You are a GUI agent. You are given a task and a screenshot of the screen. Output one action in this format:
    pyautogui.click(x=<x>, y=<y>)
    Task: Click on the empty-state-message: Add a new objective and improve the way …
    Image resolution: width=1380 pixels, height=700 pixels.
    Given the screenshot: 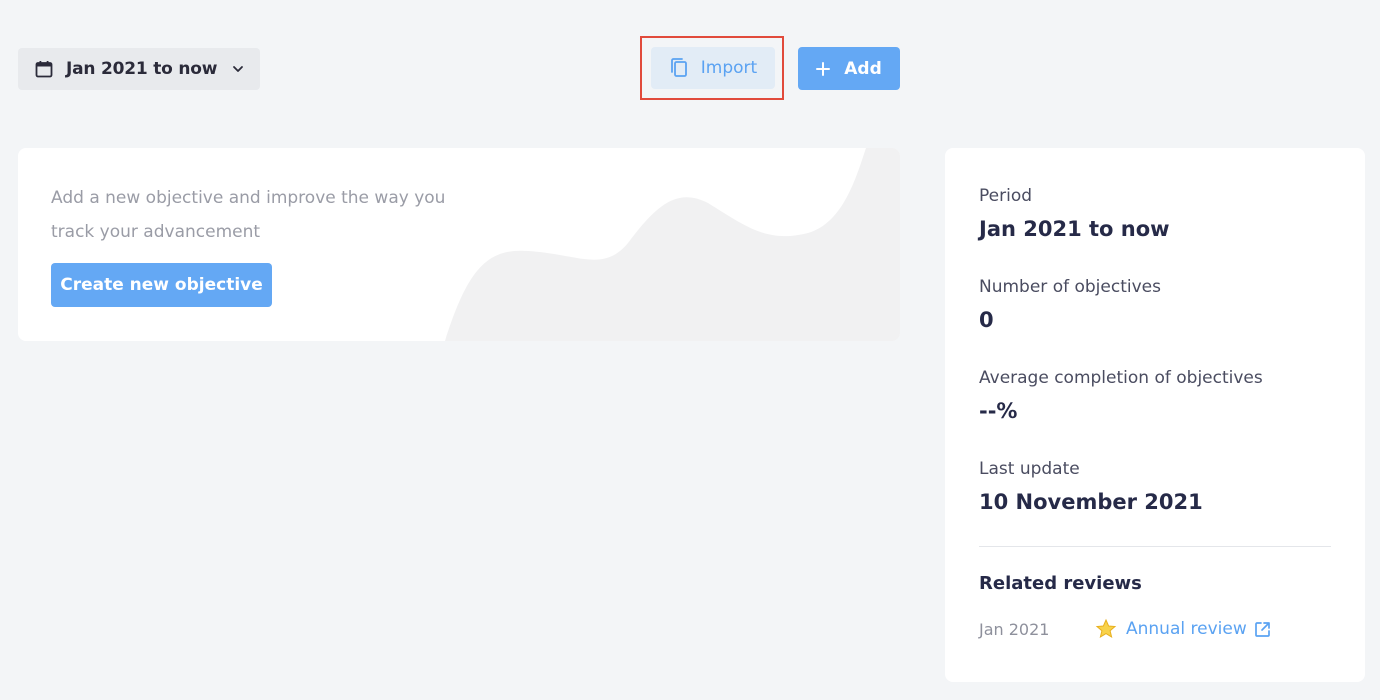 What is the action you would take?
    pyautogui.click(x=248, y=215)
    